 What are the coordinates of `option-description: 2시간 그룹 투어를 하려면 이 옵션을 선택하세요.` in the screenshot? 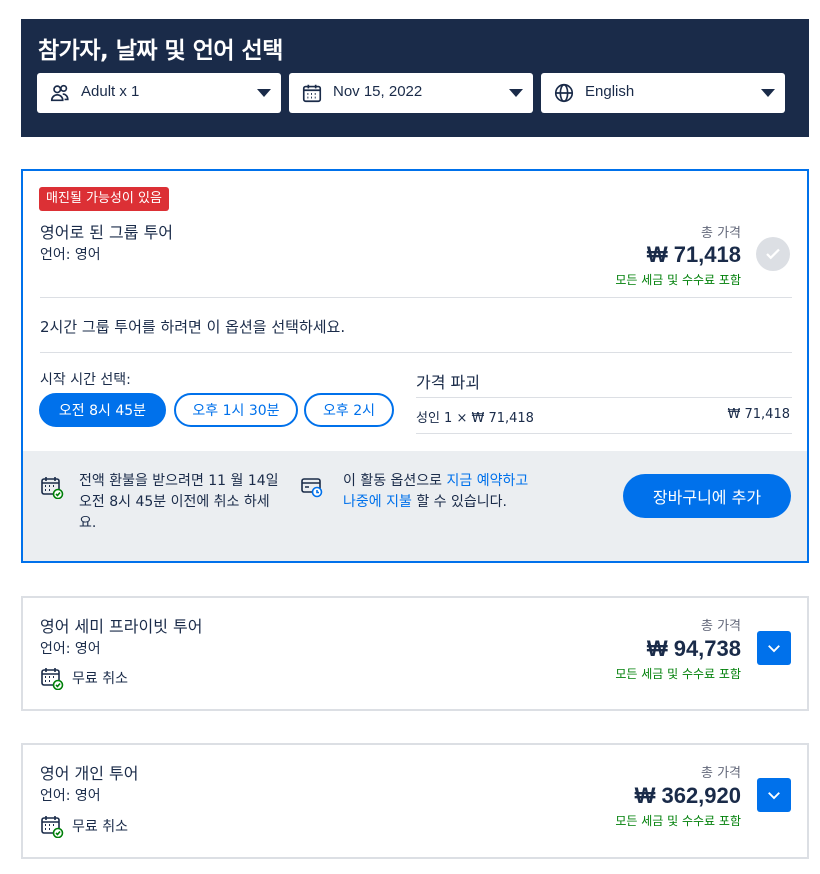 It's located at (193, 327).